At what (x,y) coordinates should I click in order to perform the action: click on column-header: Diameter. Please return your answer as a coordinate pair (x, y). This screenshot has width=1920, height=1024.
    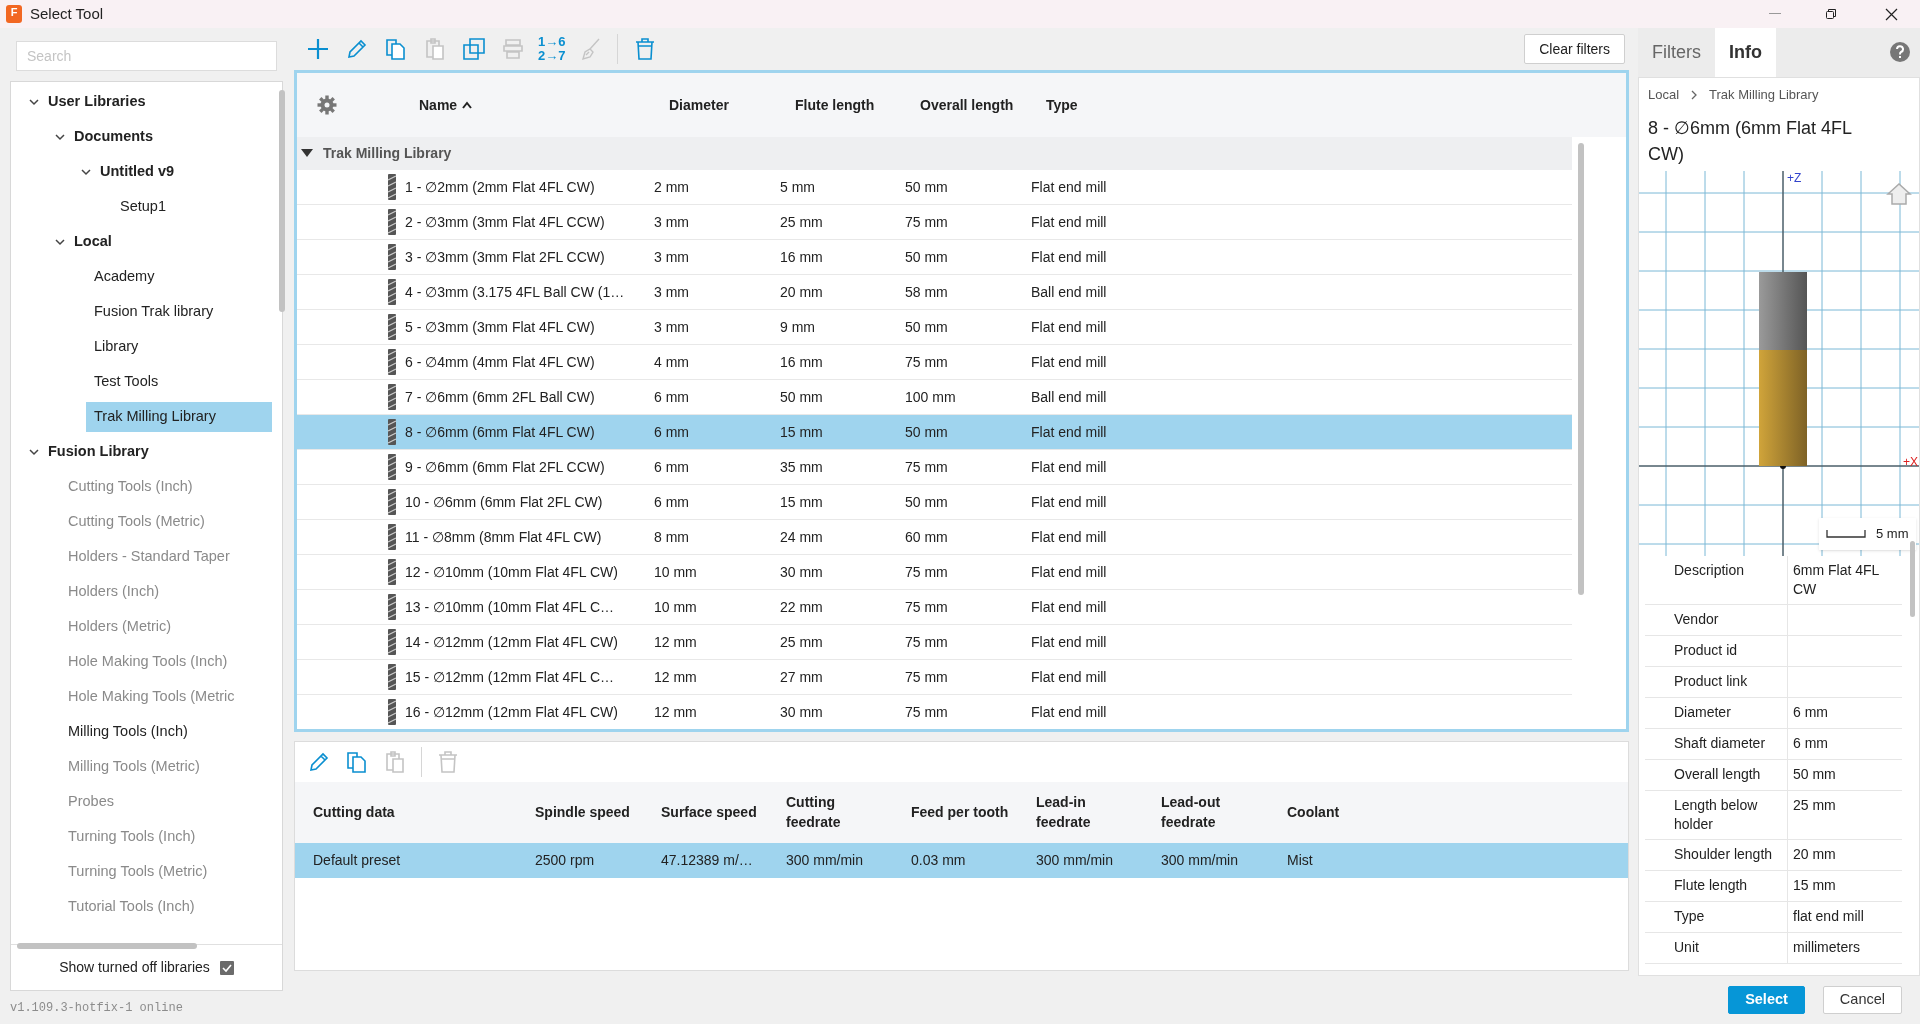
    Looking at the image, I should click on (732, 105).